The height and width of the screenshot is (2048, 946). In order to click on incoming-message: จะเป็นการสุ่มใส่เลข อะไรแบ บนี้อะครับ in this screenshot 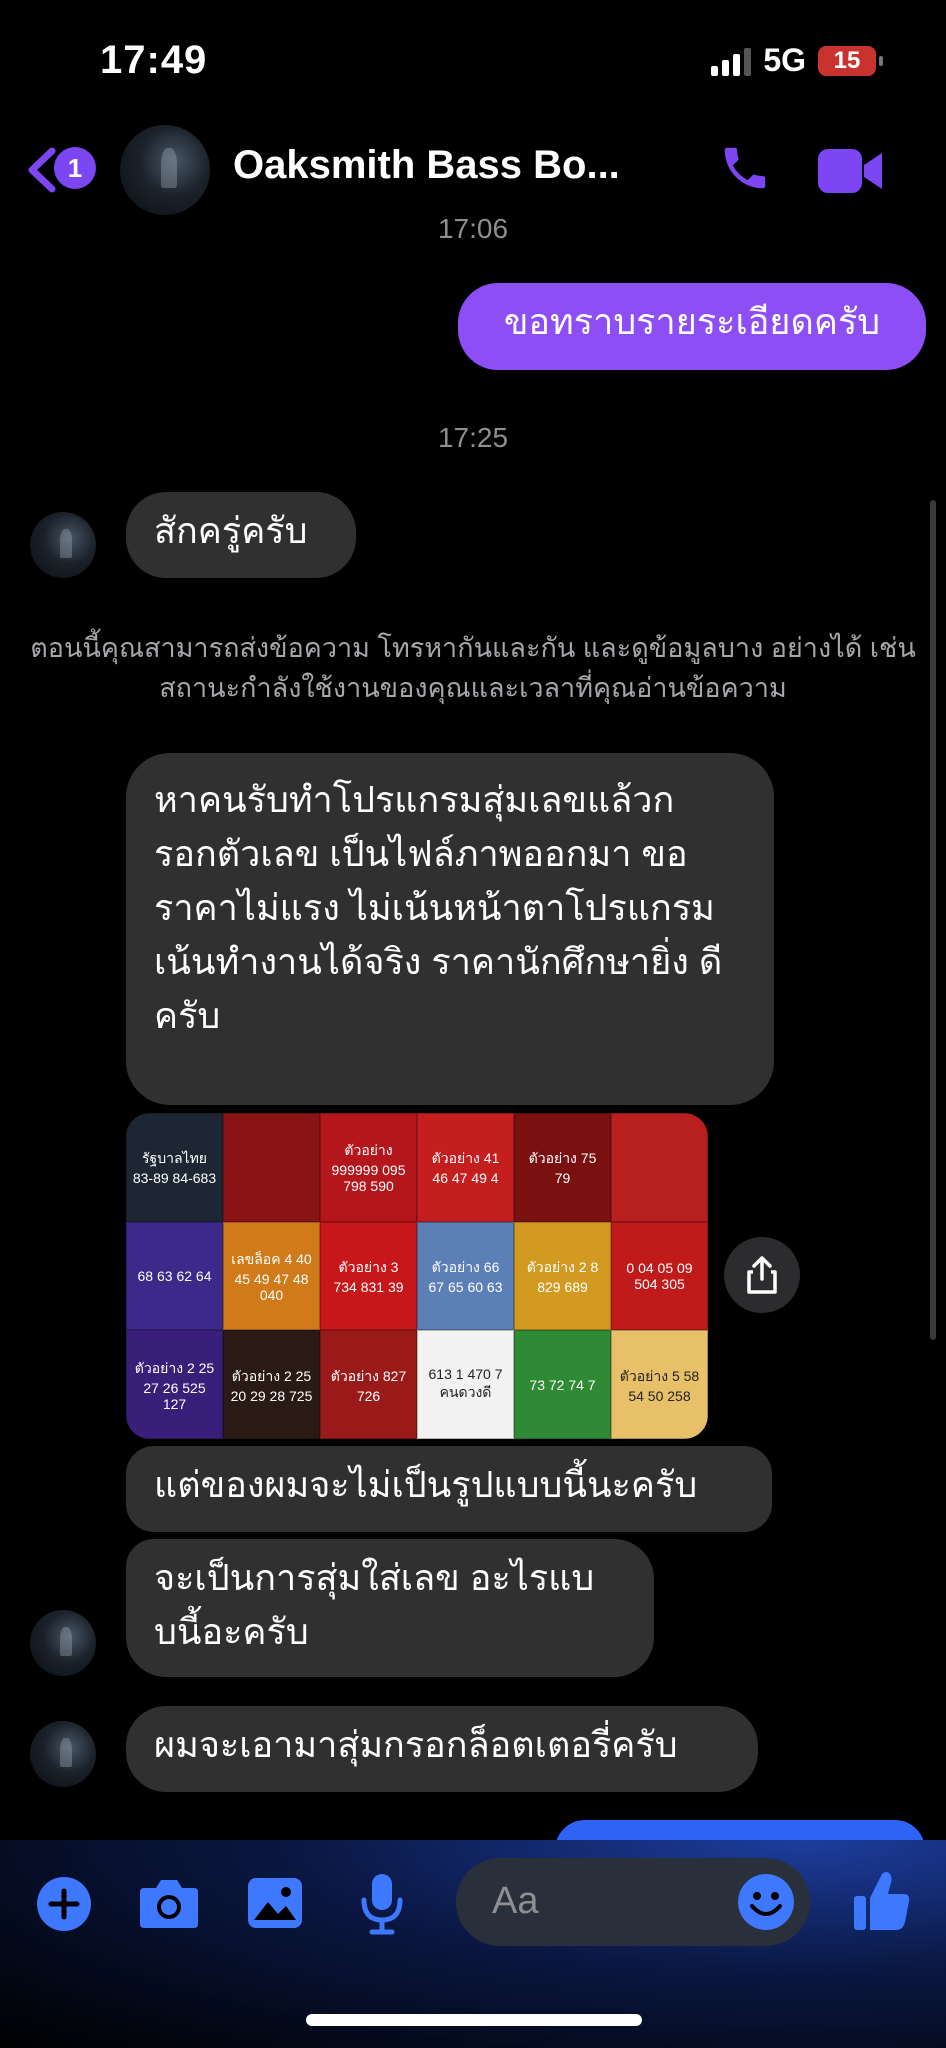, I will do `click(390, 1608)`.